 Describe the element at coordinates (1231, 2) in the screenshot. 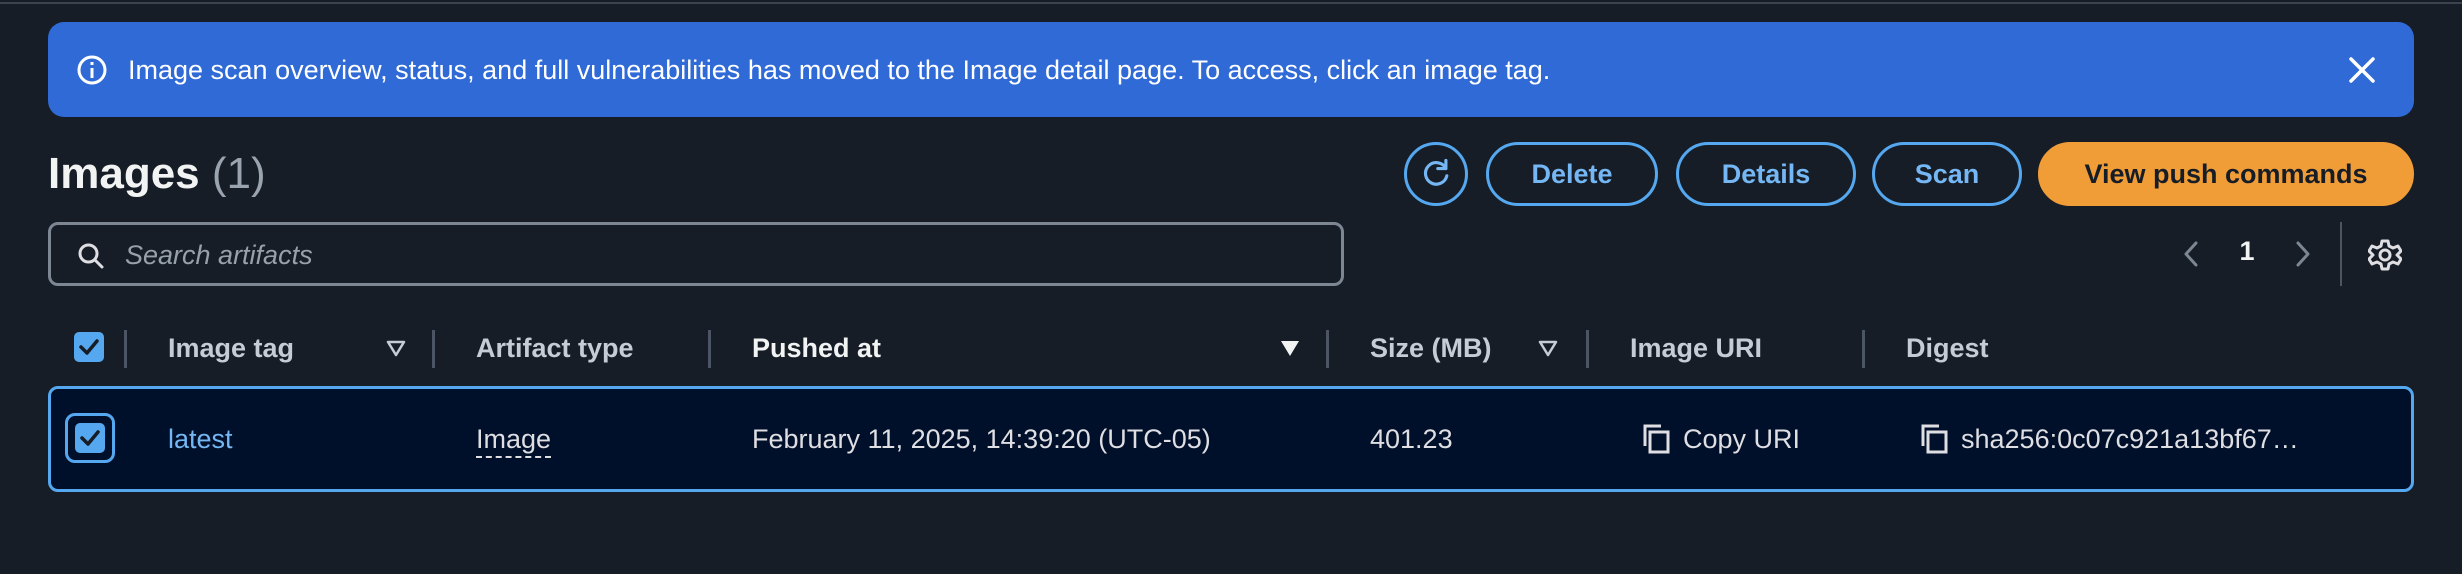

I see `top-divider` at that location.